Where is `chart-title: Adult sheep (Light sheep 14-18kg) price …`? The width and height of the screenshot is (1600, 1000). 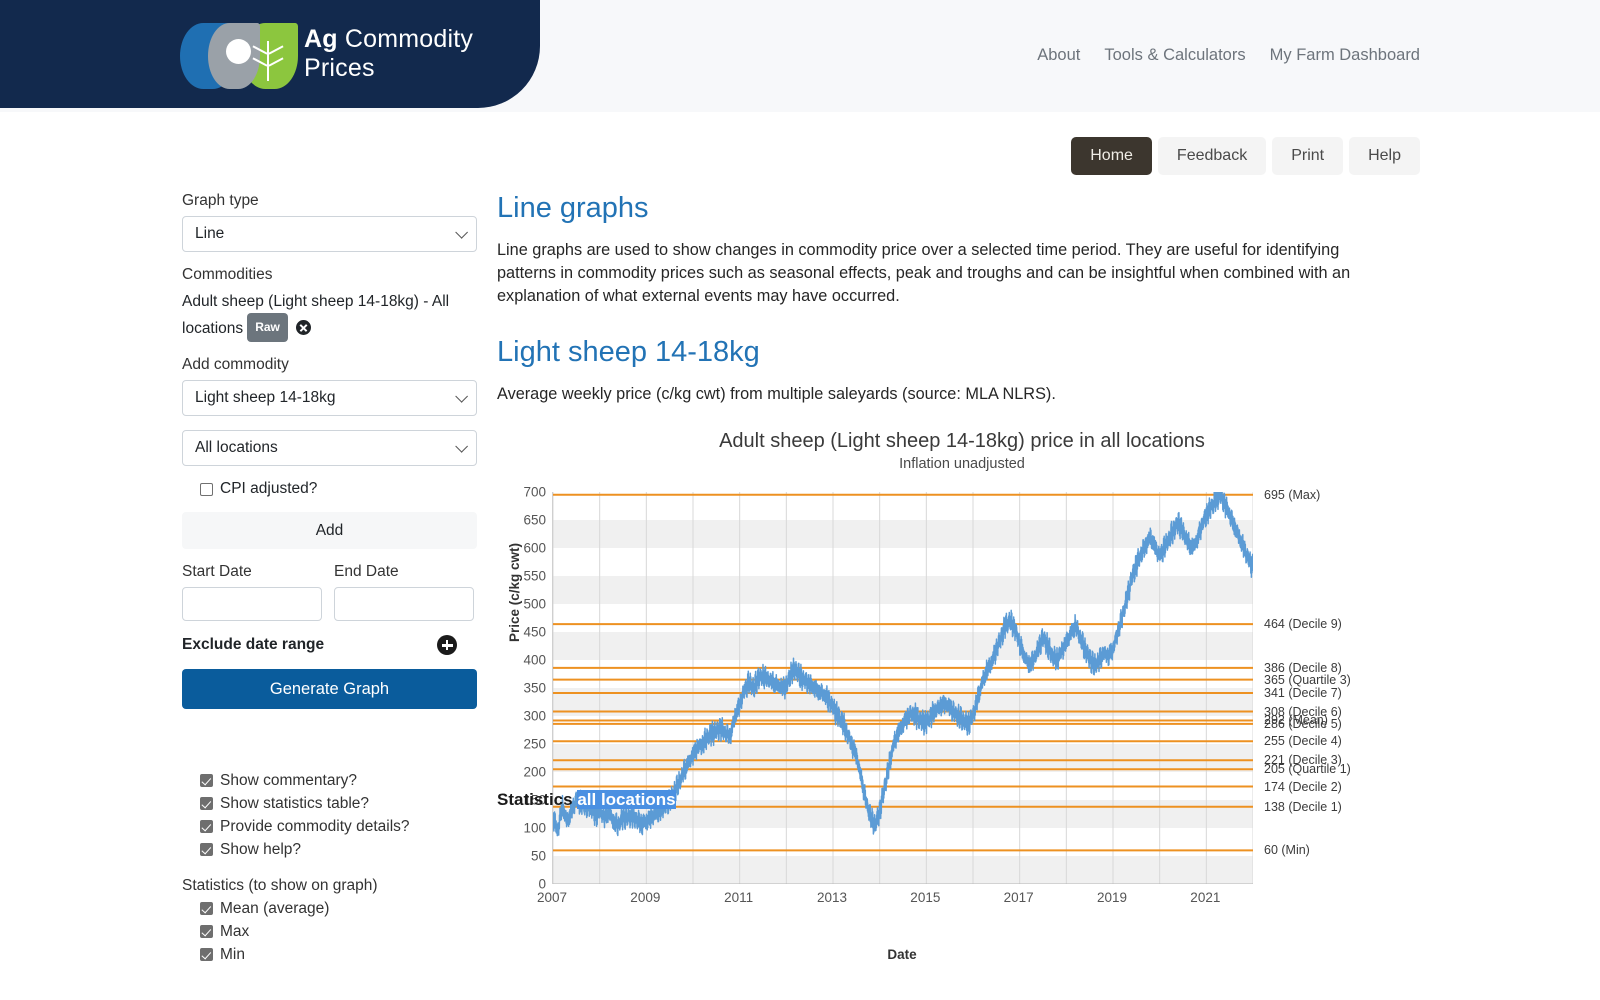
chart-title: Adult sheep (Light sheep 14-18kg) price … is located at coordinates (962, 441).